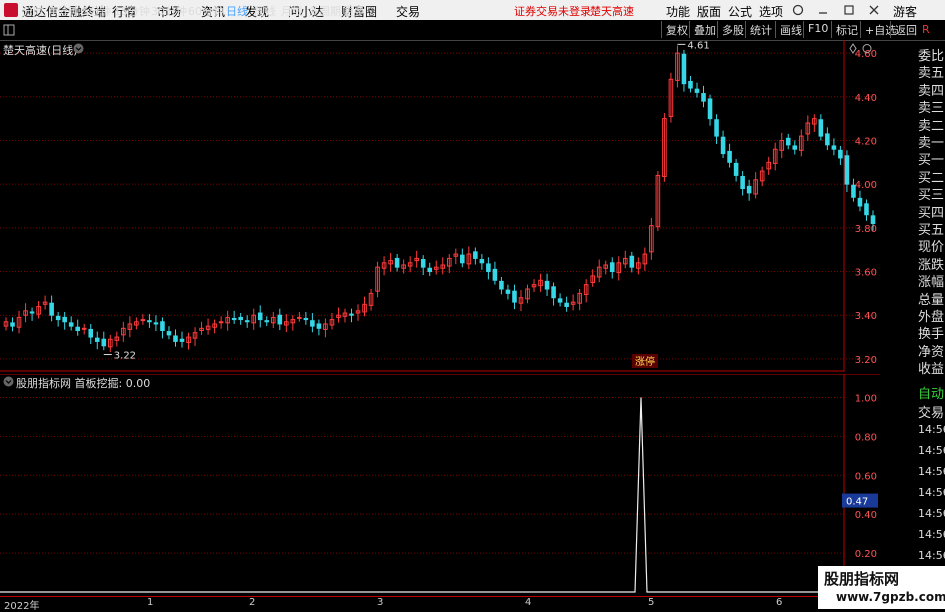 The width and height of the screenshot is (945, 612). Describe the element at coordinates (905, 11) in the screenshot. I see `guest-user: 游客` at that location.